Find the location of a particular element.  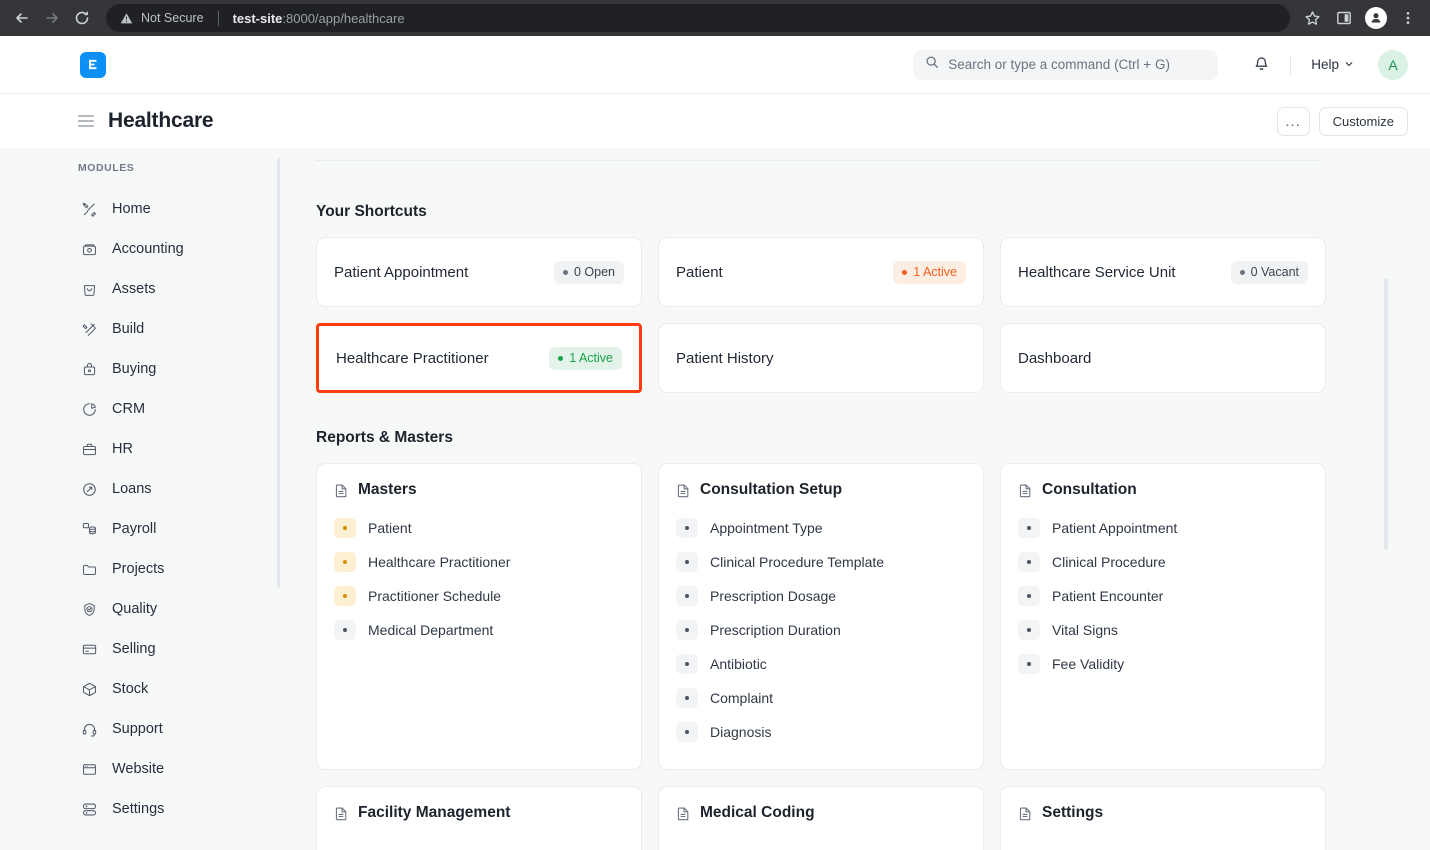

report-link-item: Clinical Procedure Template is located at coordinates (821, 562).